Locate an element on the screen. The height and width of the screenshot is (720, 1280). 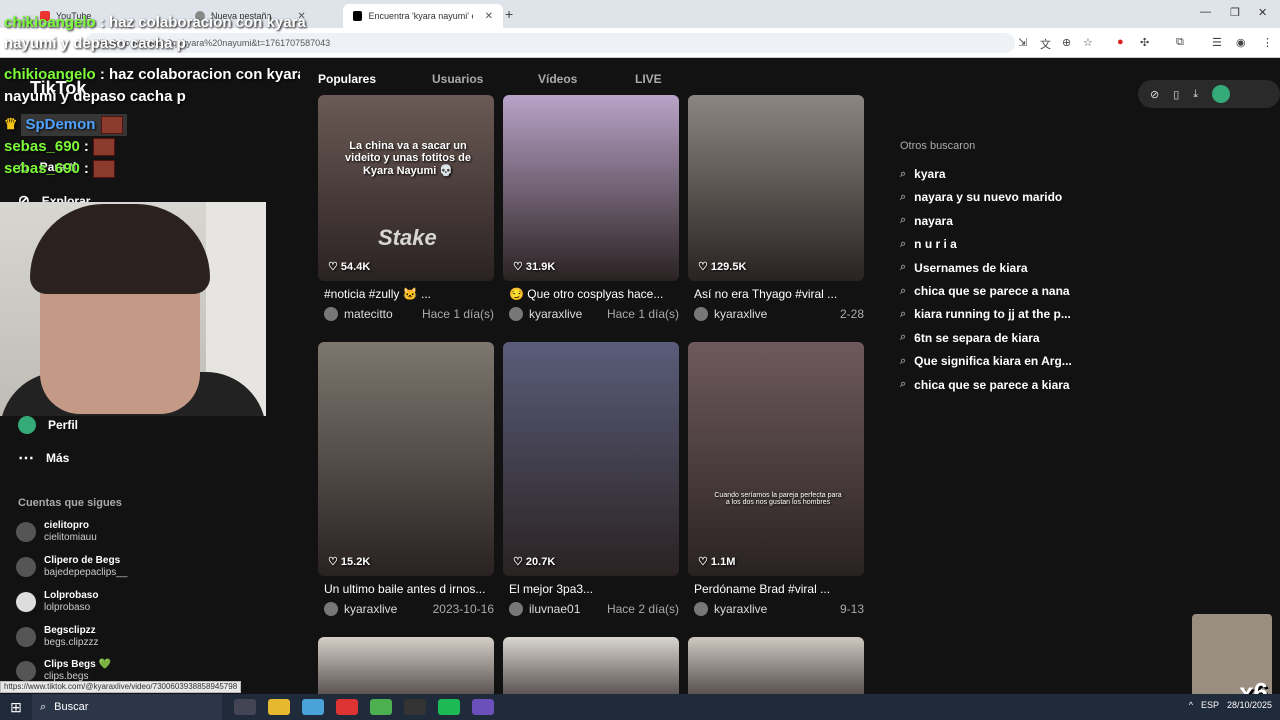
close-tab-icon: ✕ is located at coordinates (489, 16).